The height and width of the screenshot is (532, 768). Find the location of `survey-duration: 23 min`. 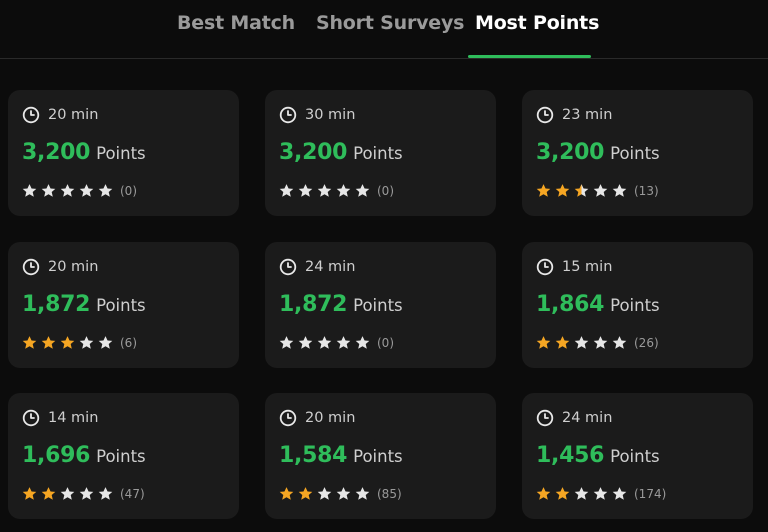

survey-duration: 23 min is located at coordinates (574, 115).